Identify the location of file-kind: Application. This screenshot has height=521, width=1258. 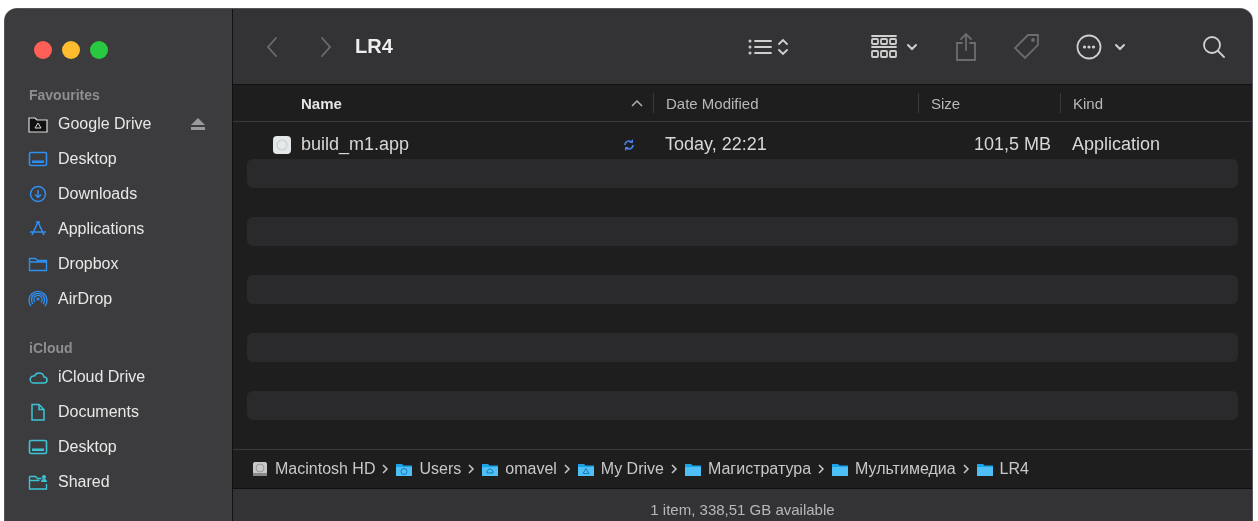
(1116, 144).